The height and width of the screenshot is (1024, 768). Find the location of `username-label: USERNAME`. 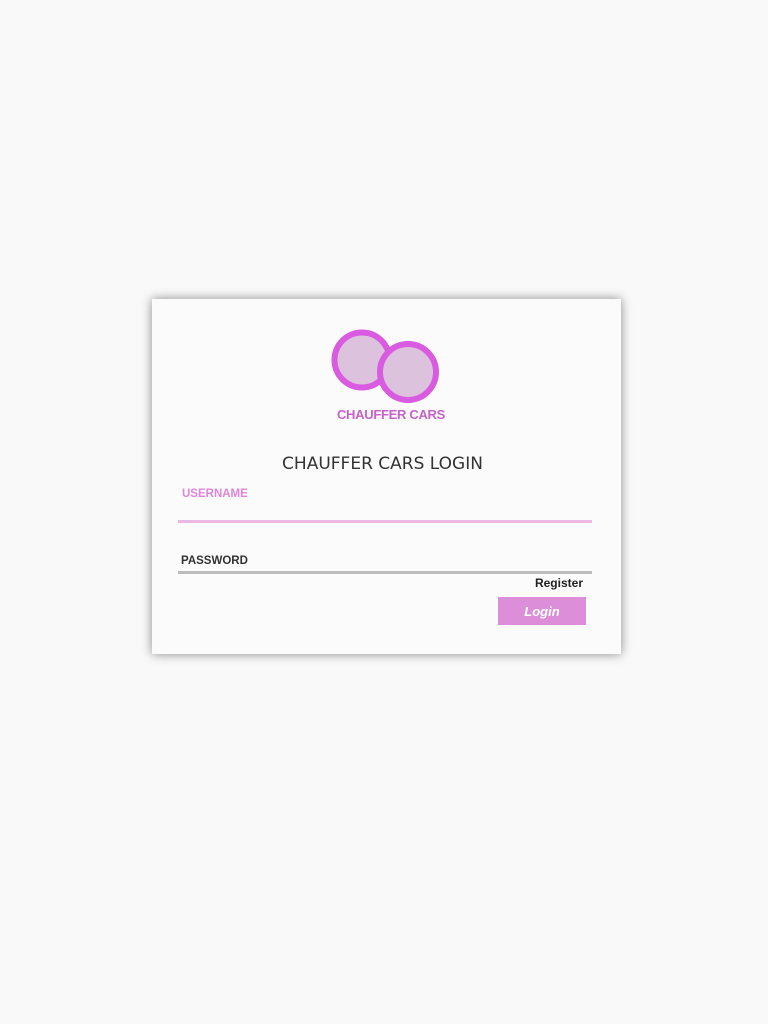

username-label: USERNAME is located at coordinates (215, 494).